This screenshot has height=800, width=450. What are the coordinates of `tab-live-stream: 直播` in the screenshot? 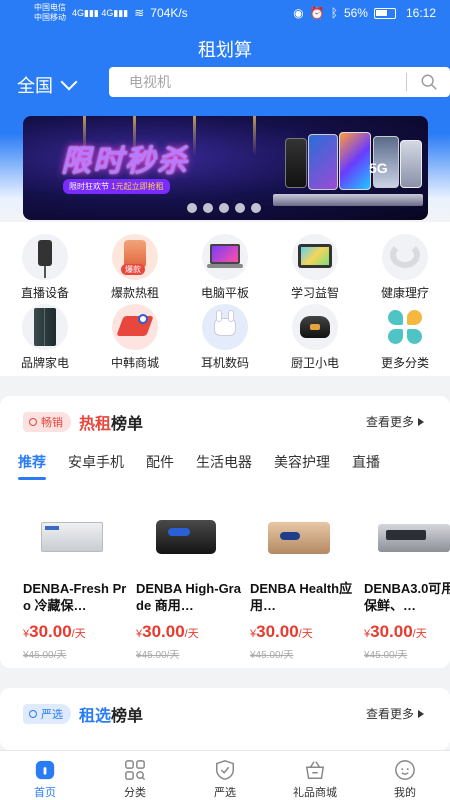 It's located at (366, 466).